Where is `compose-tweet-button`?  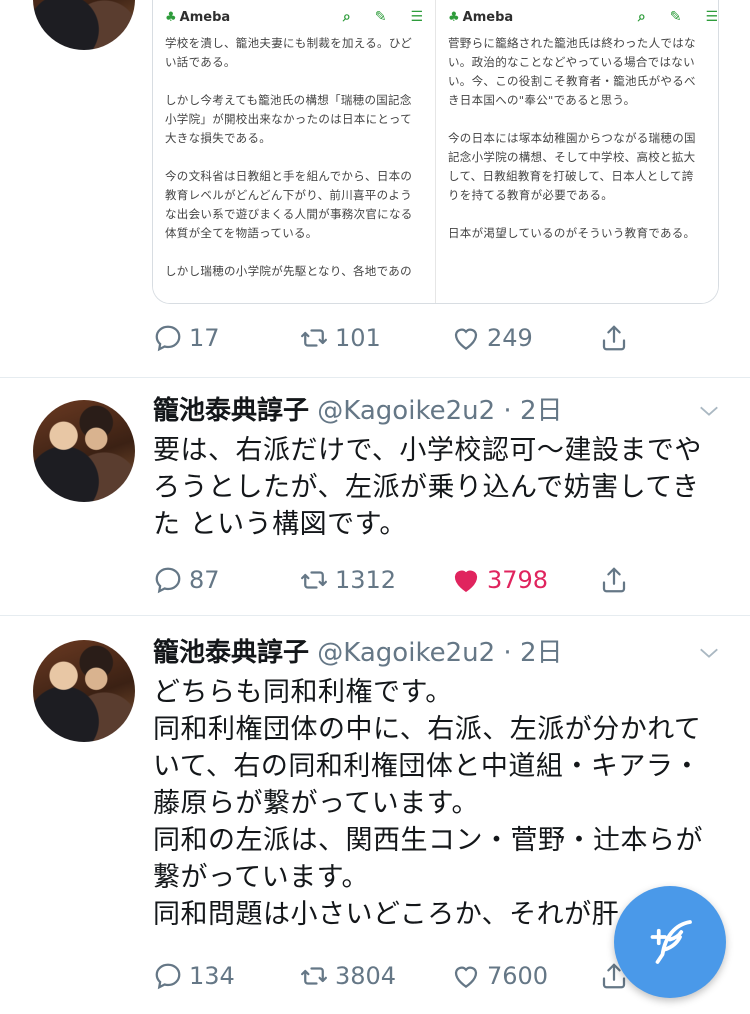
compose-tweet-button is located at coordinates (670, 942).